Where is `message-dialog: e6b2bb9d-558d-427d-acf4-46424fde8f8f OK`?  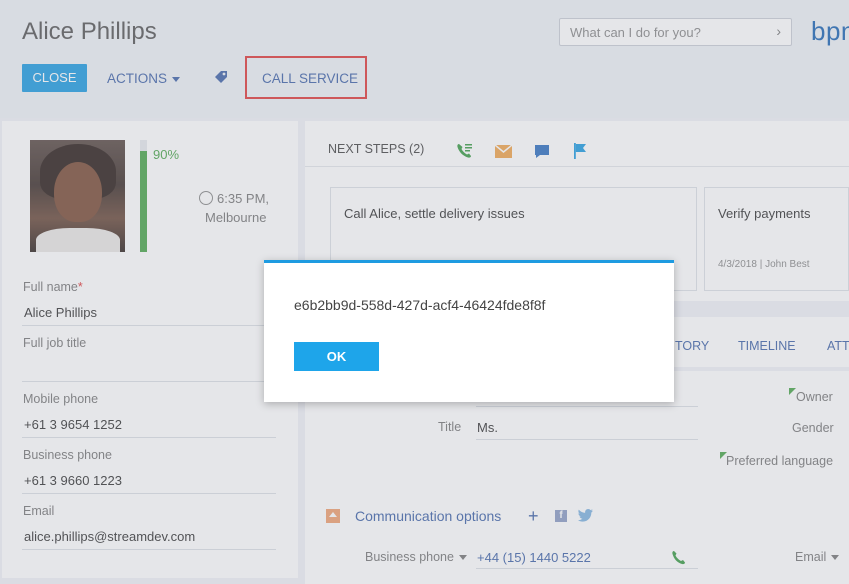
message-dialog: e6b2bb9d-558d-427d-acf4-46424fde8f8f OK is located at coordinates (469, 331).